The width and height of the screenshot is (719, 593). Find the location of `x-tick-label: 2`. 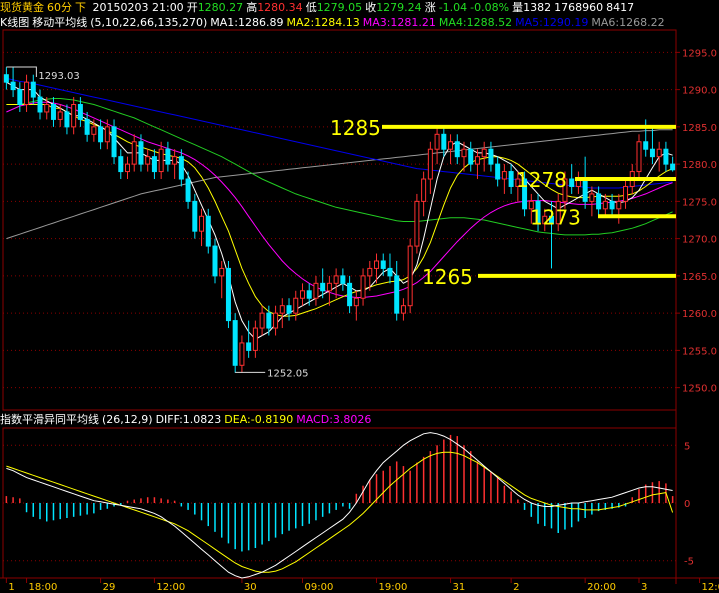

x-tick-label: 2 is located at coordinates (516, 587).